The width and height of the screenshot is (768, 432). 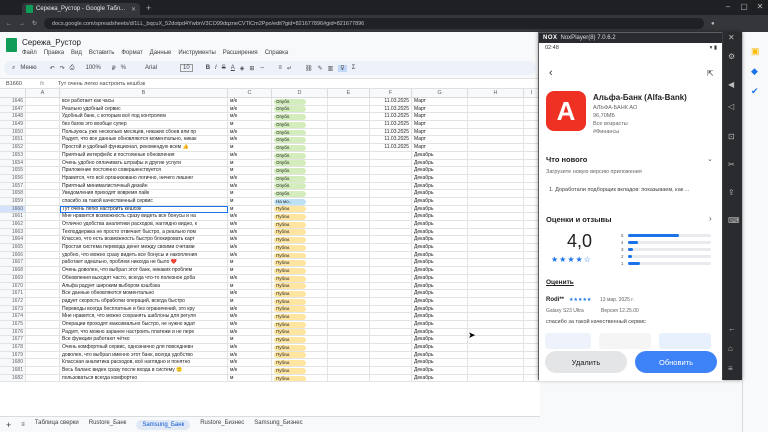 I want to click on cell-b: Все функции работают чётко, so click(x=144, y=340).